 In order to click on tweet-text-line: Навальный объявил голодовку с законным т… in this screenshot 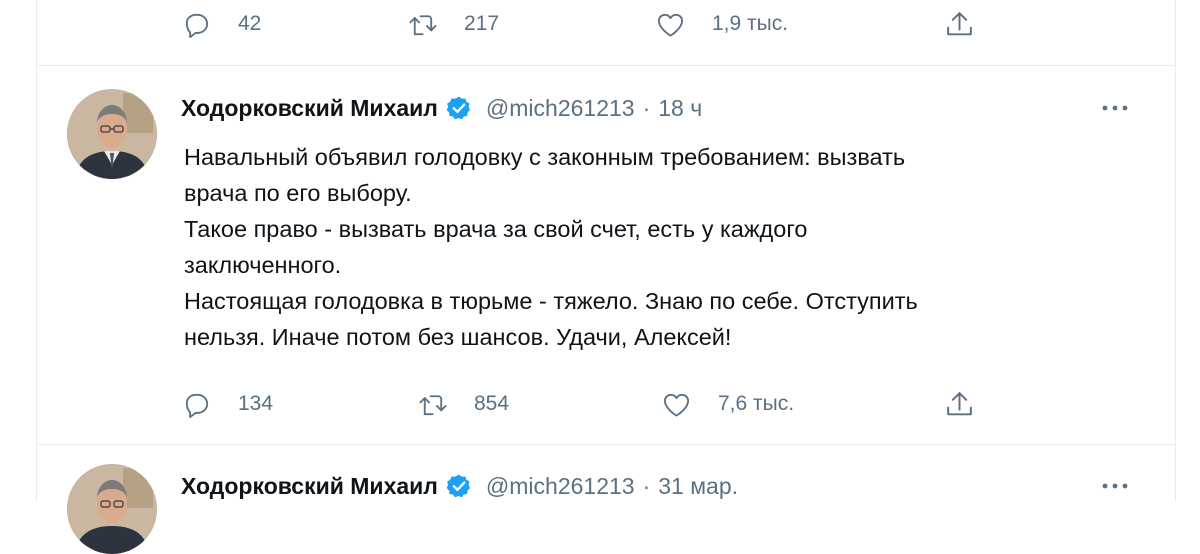, I will do `click(545, 157)`.